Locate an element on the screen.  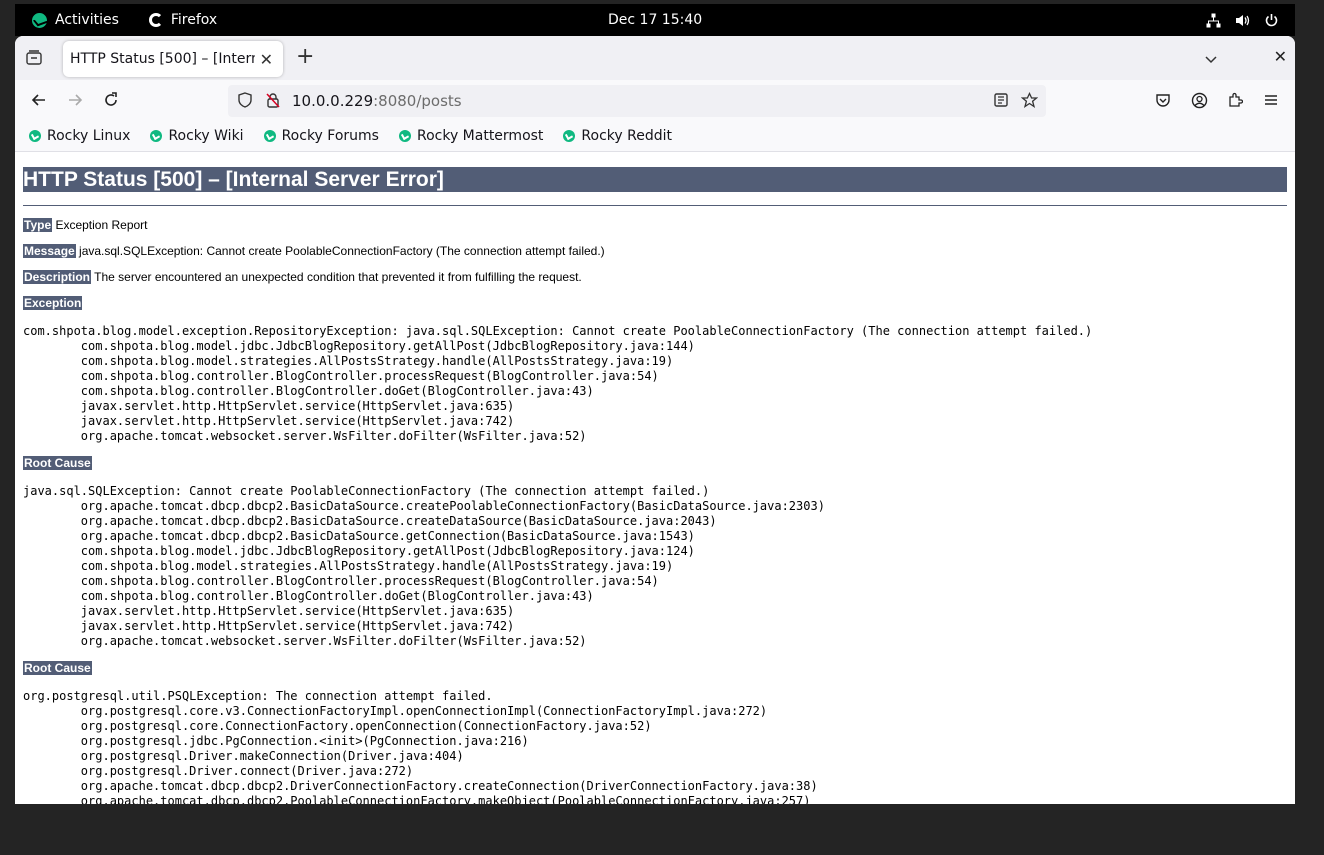
exception-heading: Exception is located at coordinates (655, 303).